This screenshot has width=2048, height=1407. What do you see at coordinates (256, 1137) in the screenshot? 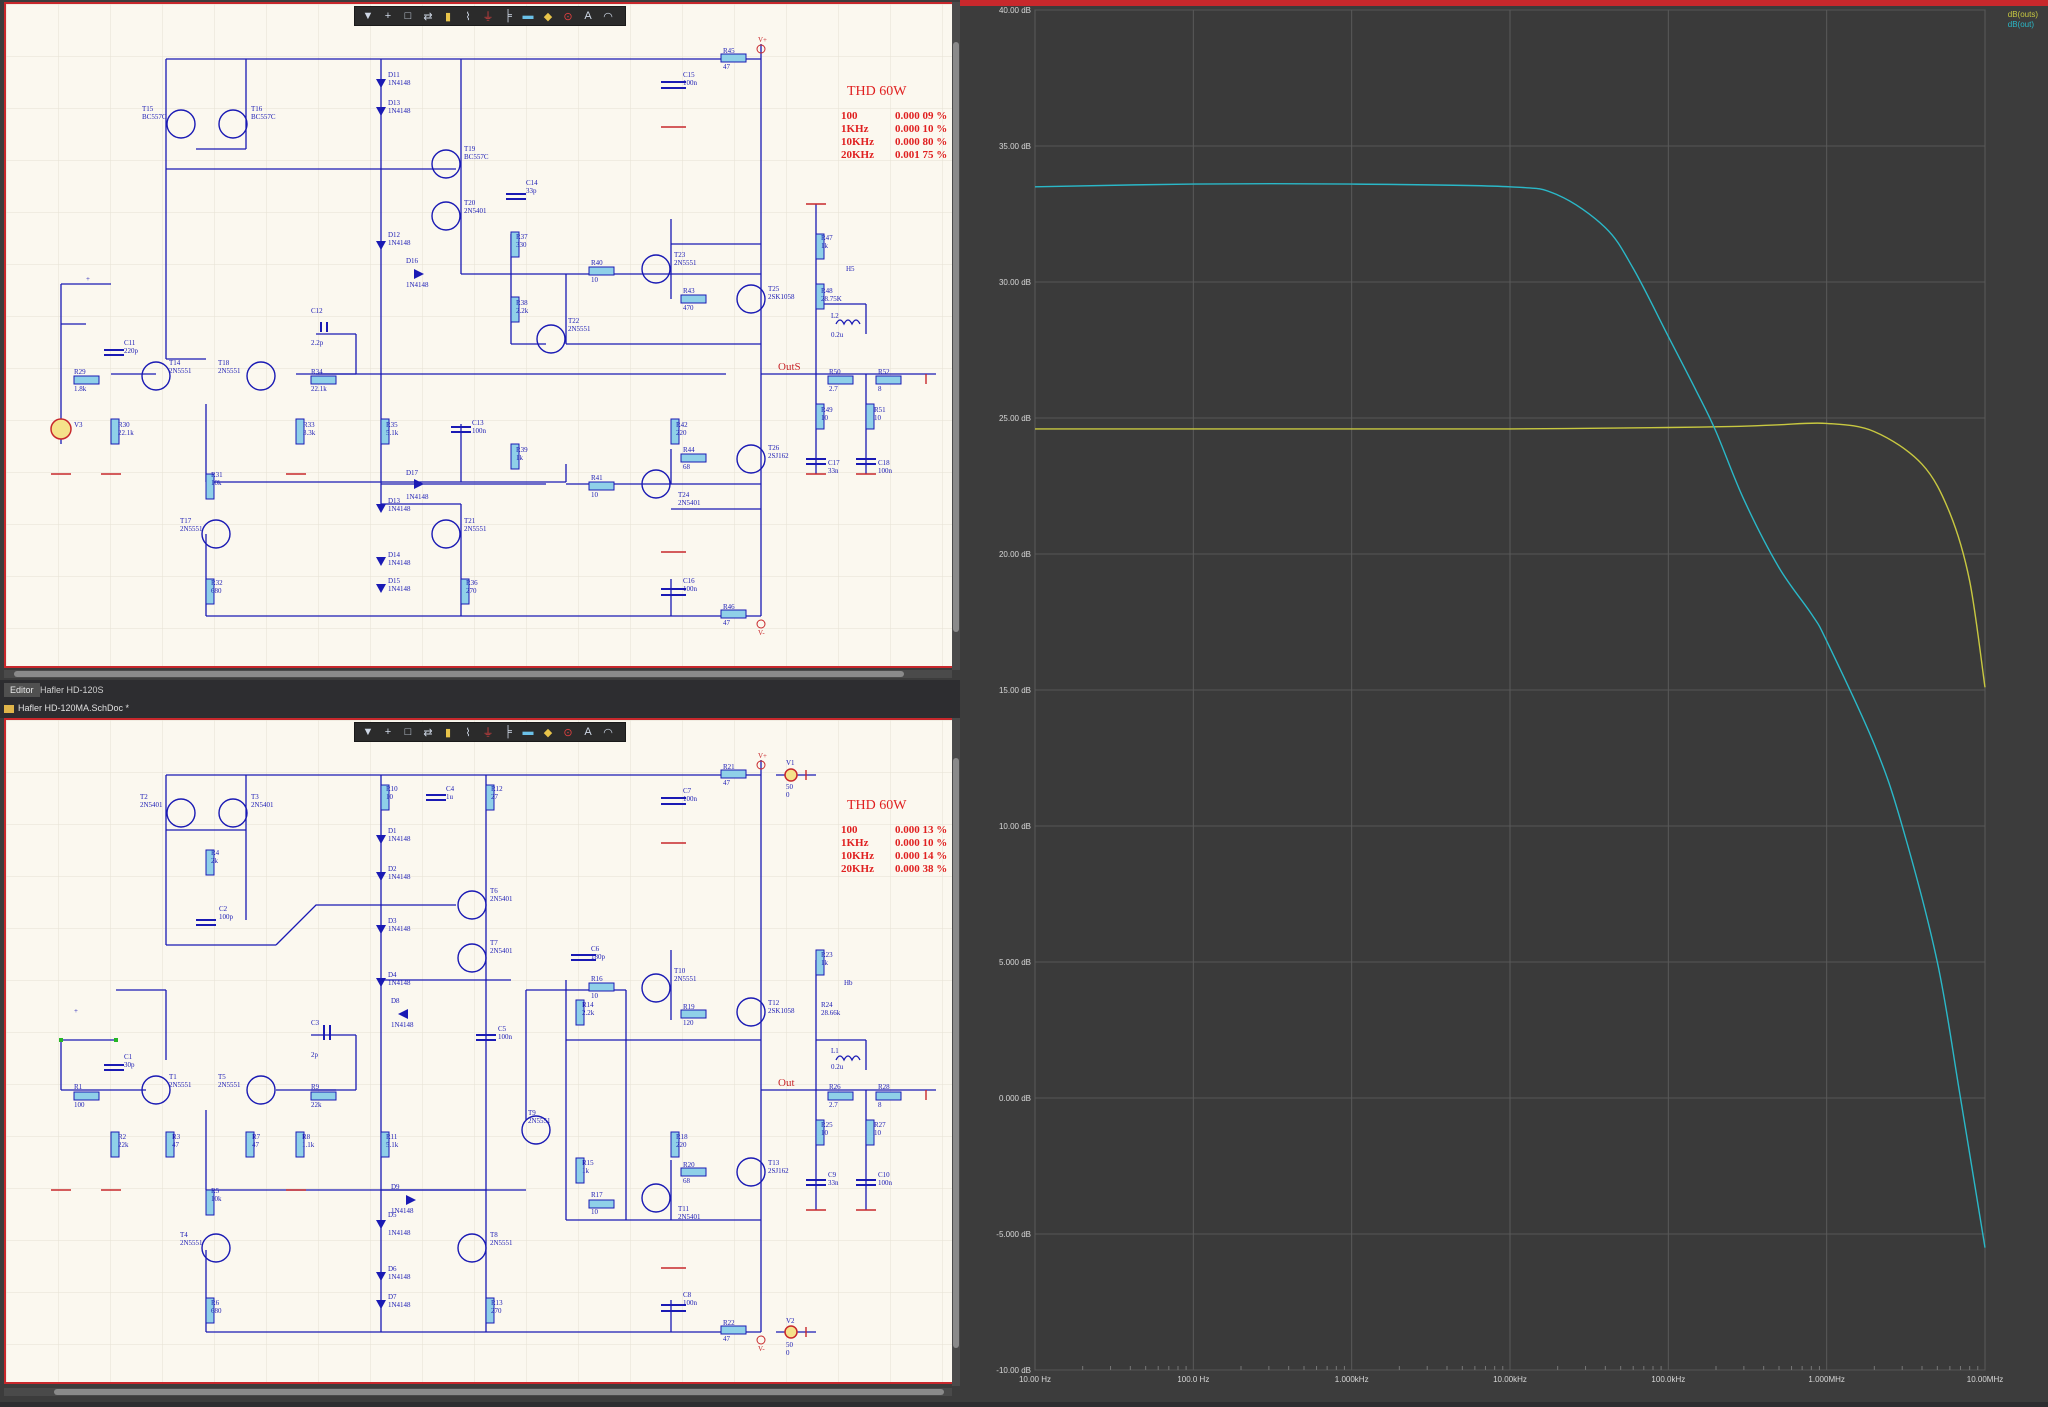
I see `label-r7: R7` at bounding box center [256, 1137].